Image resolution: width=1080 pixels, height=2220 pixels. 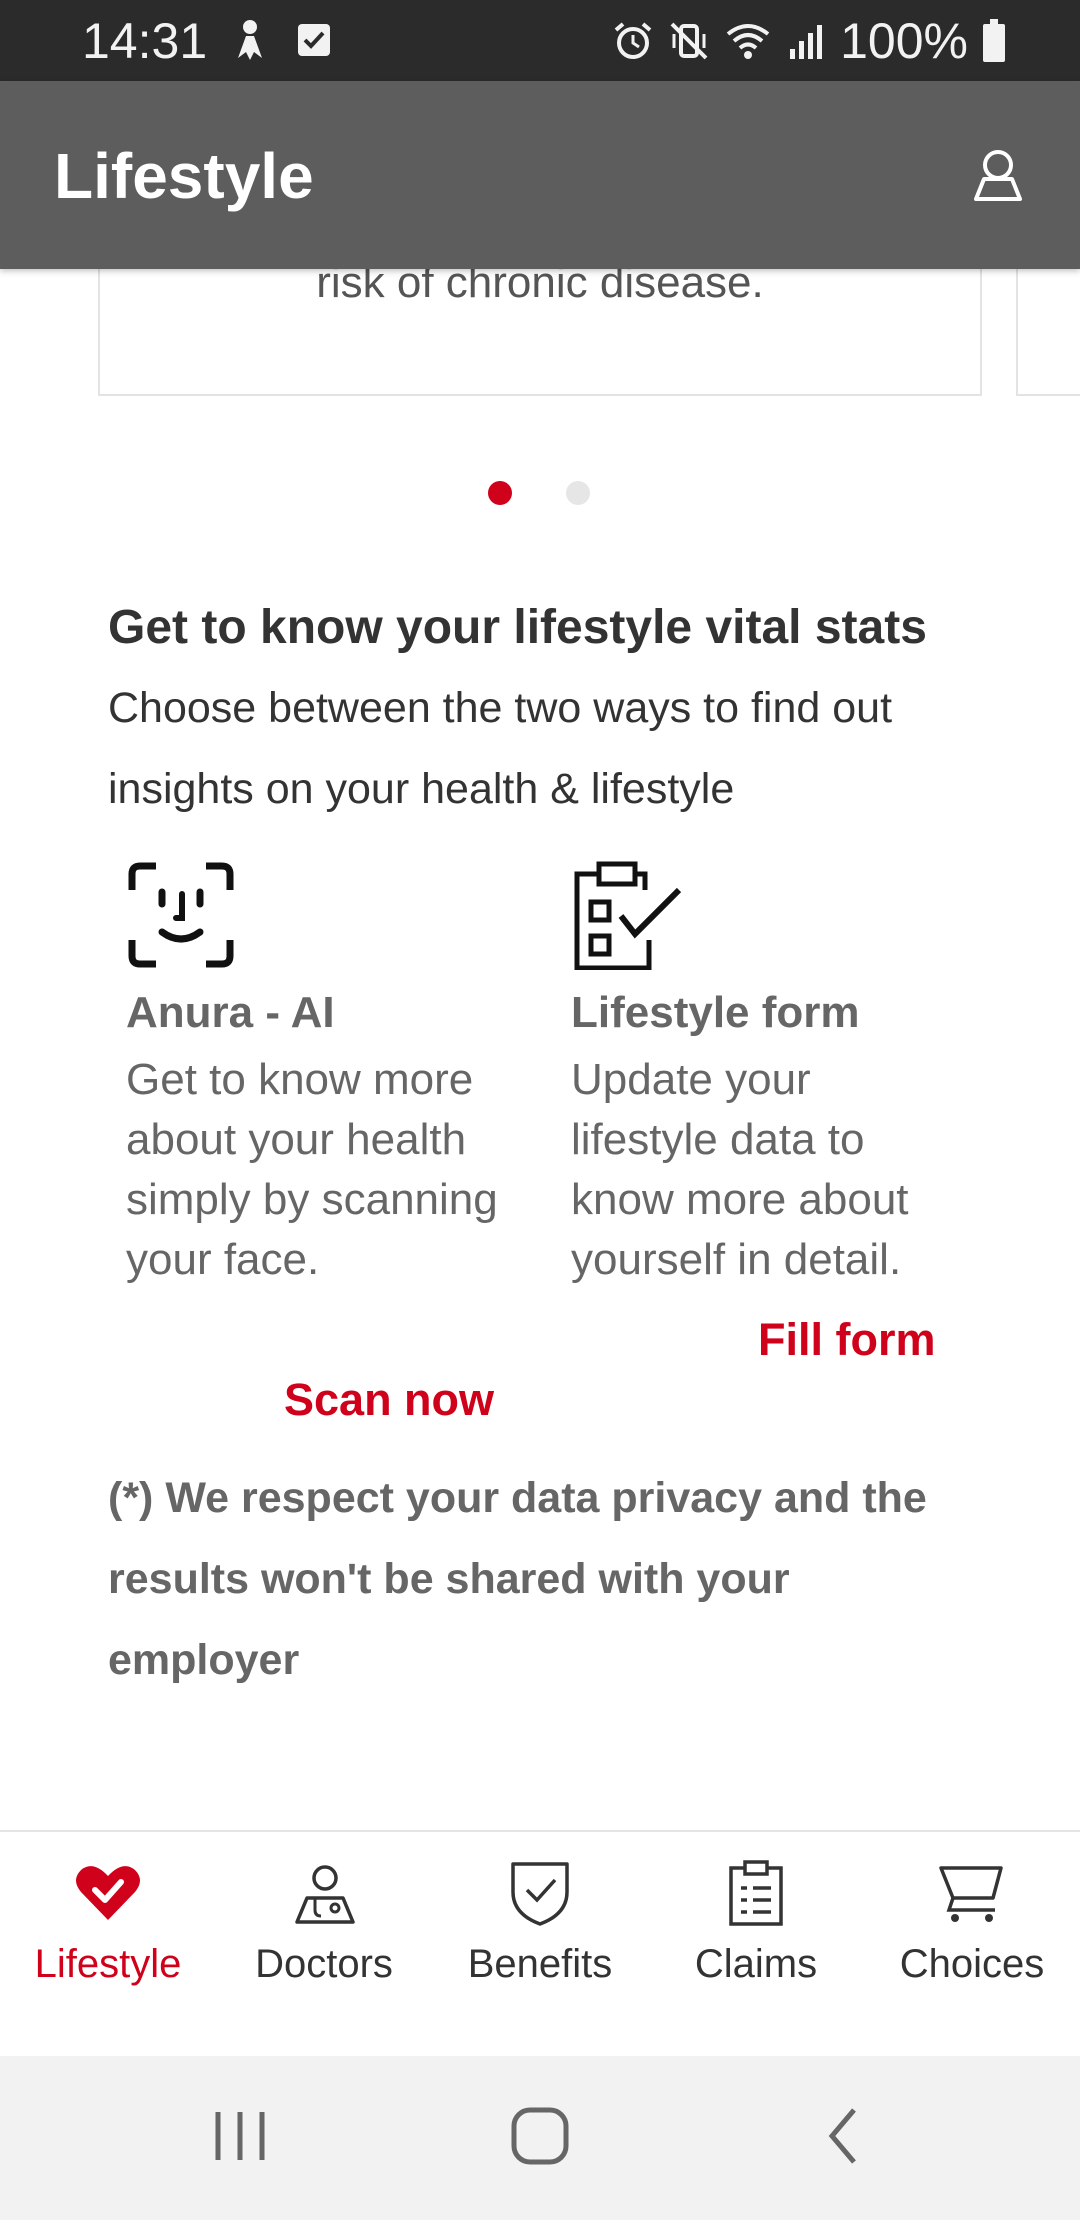 What do you see at coordinates (145, 41) in the screenshot?
I see `status-time: 14:31` at bounding box center [145, 41].